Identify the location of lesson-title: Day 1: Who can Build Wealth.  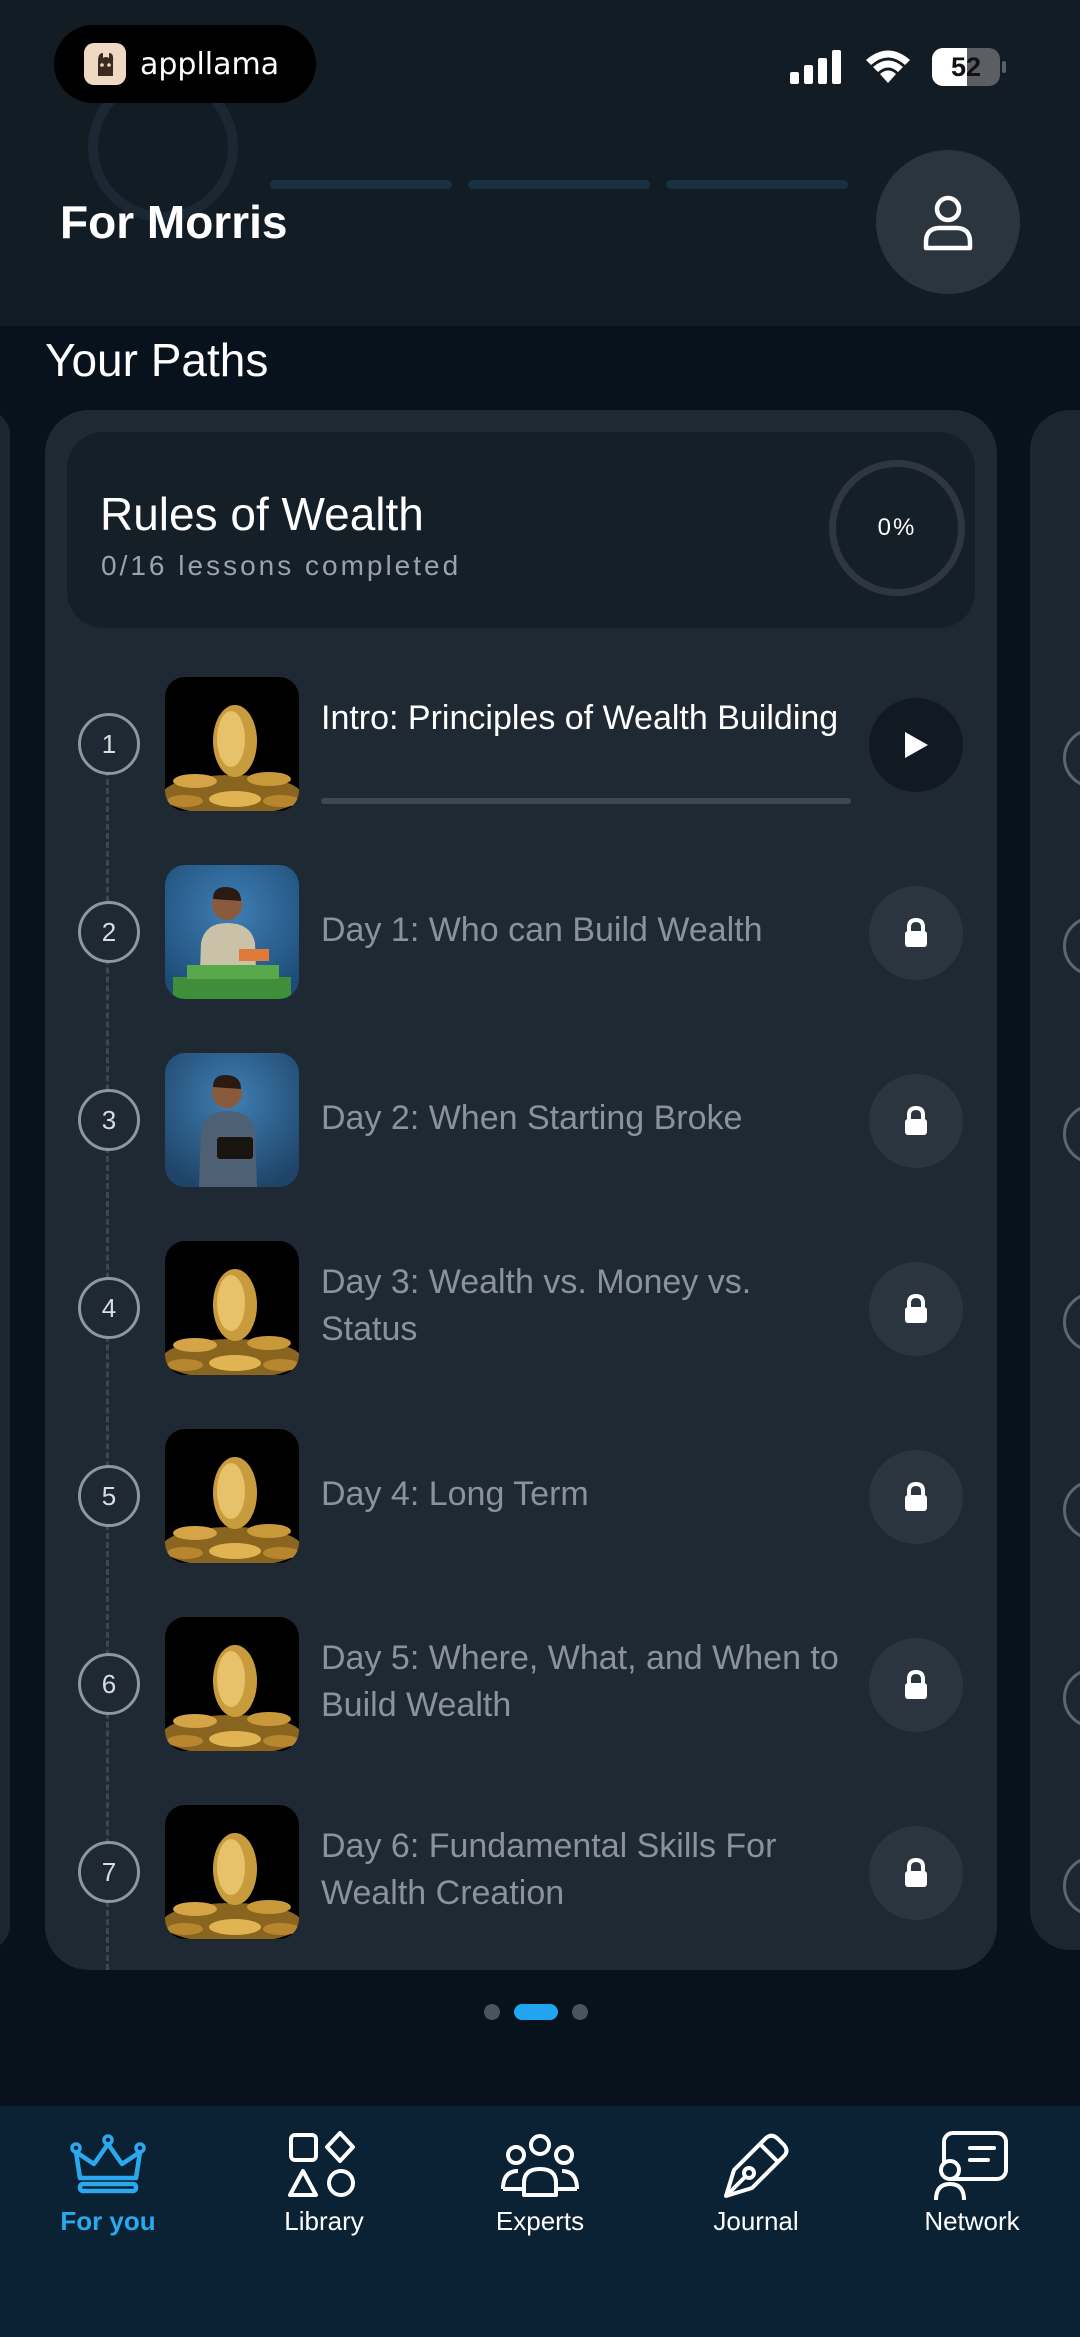
(542, 930).